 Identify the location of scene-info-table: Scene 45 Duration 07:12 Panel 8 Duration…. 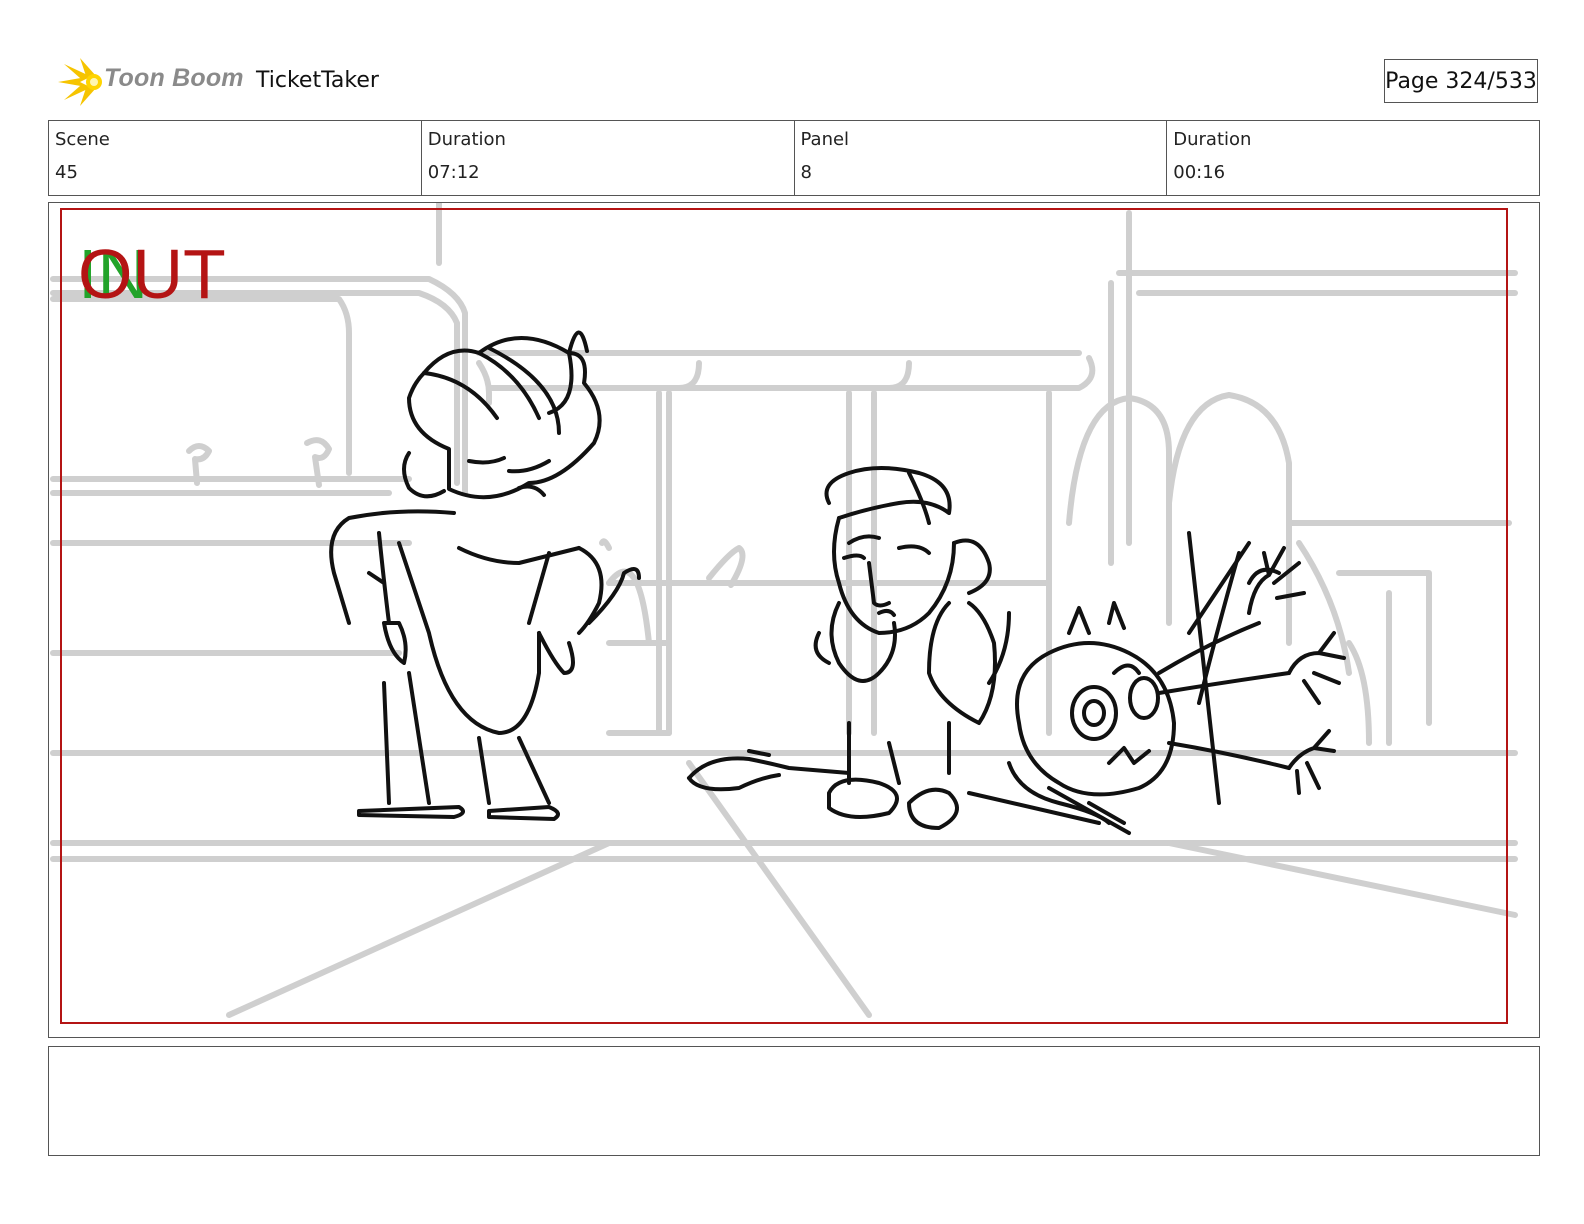
(794, 158).